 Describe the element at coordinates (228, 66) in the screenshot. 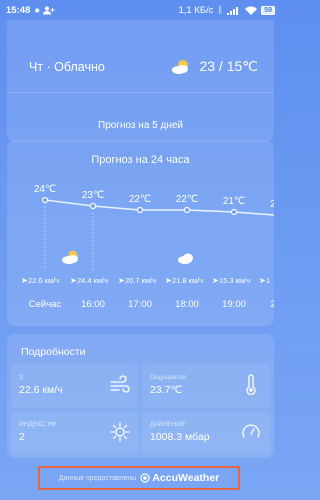

I see `today-temps: 23 / 15℃` at that location.